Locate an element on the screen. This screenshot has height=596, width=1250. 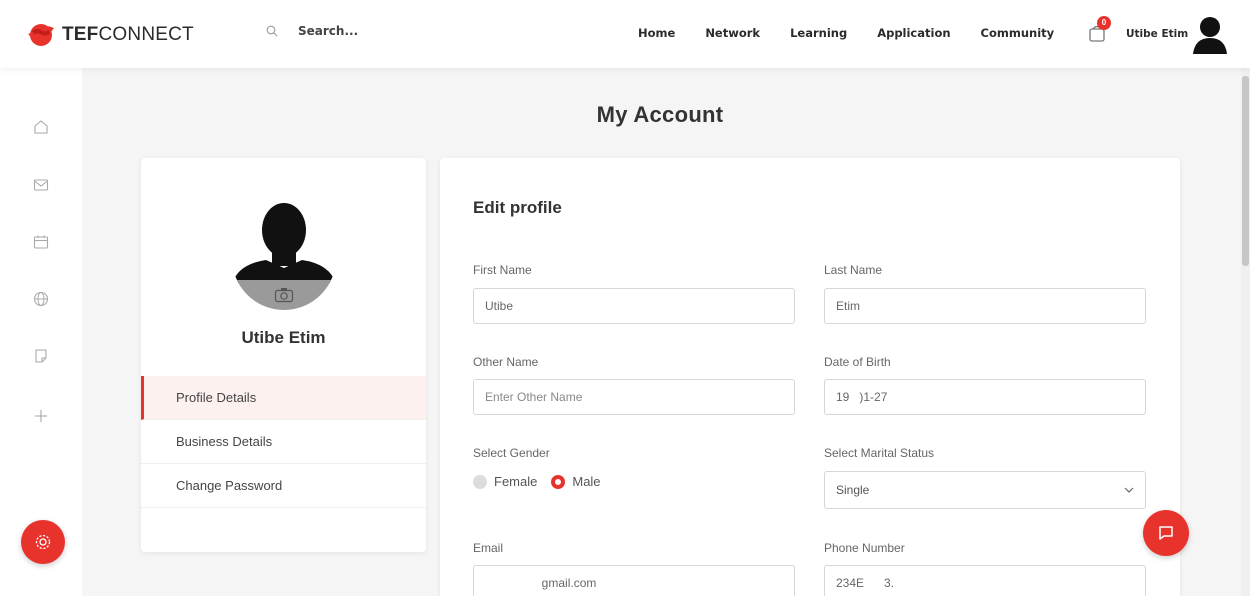
settings-button is located at coordinates (43, 542).